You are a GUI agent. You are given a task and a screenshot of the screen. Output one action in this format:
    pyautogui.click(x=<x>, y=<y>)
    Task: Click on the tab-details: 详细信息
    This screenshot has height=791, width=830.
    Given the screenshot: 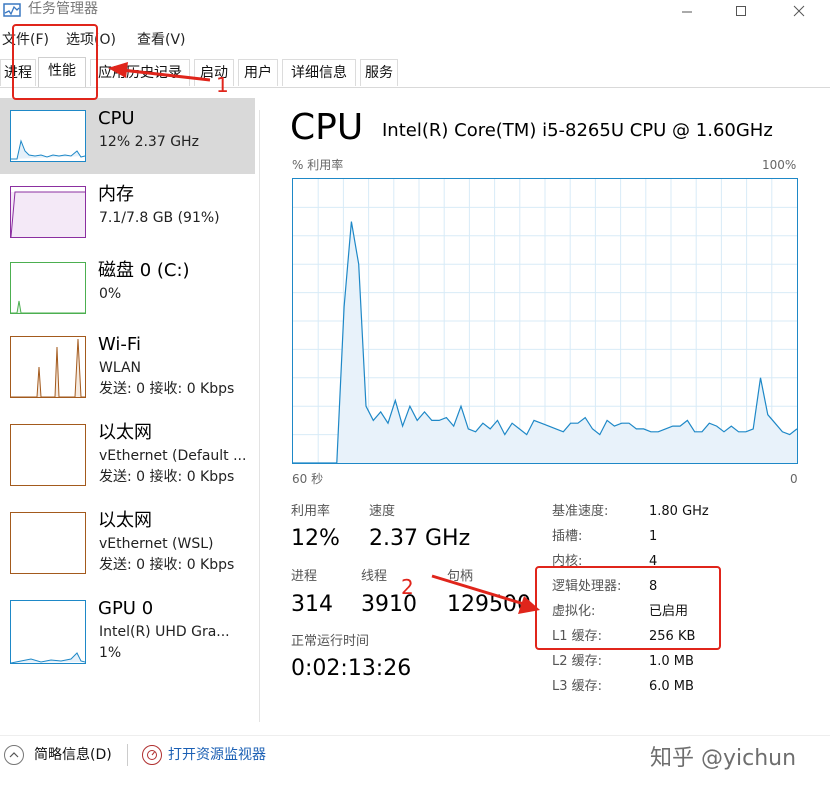 What is the action you would take?
    pyautogui.click(x=319, y=72)
    